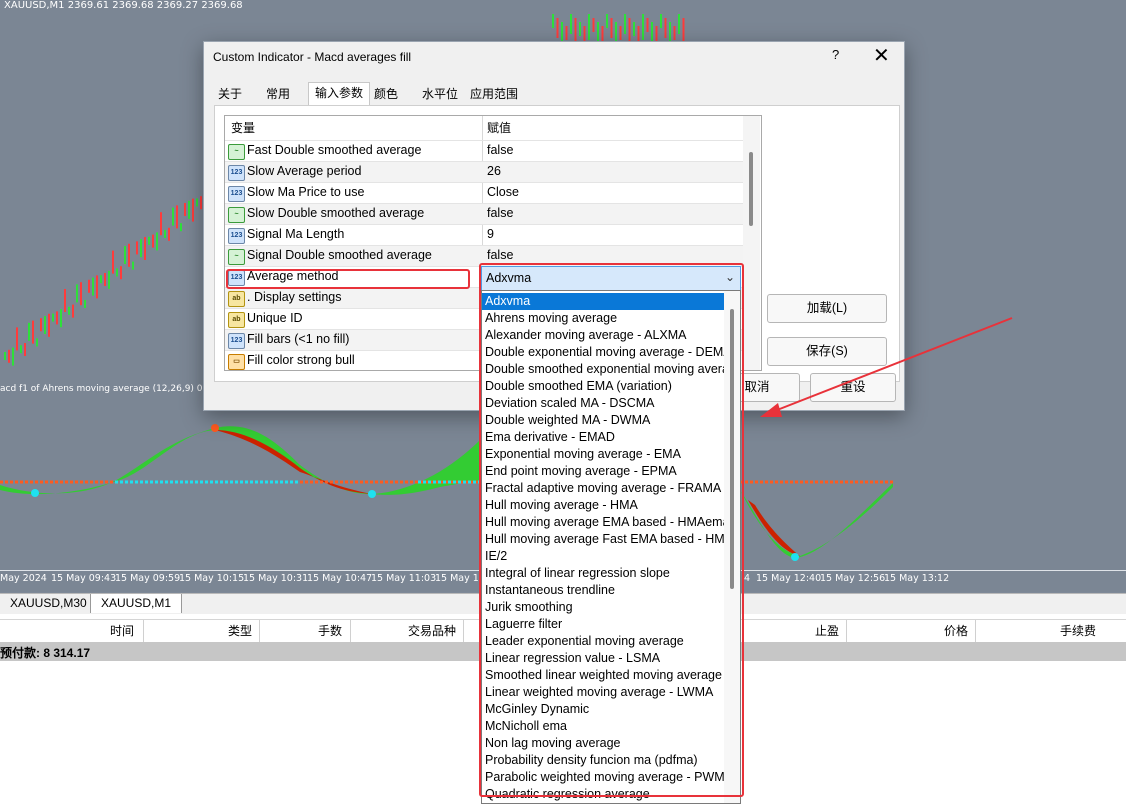 The image size is (1126, 806). What do you see at coordinates (484, 193) in the screenshot?
I see `parameter-row: 123 Slow Ma Price to use Close` at bounding box center [484, 193].